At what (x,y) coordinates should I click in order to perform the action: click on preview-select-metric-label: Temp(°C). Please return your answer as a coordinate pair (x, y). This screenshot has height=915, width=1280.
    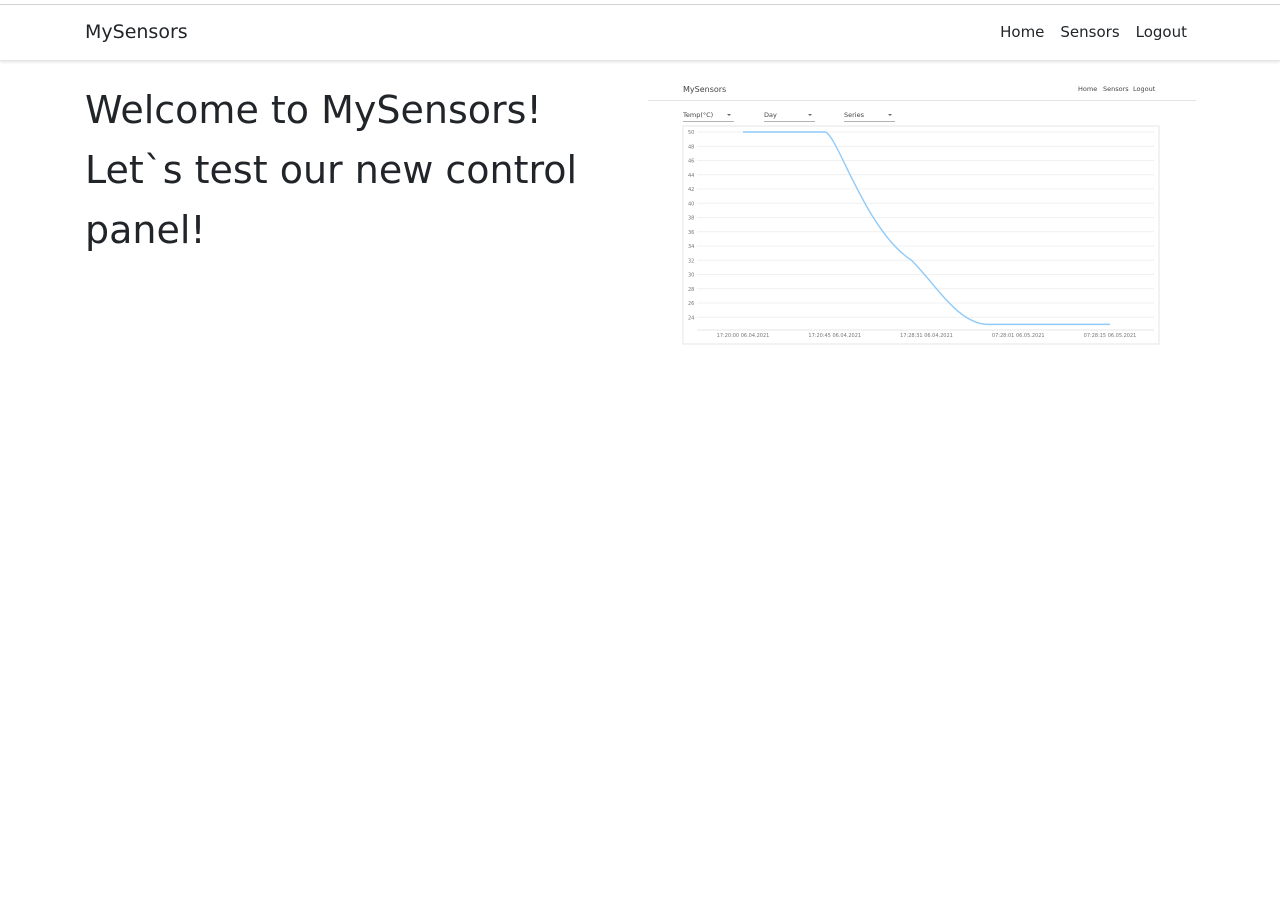
    Looking at the image, I should click on (697, 115).